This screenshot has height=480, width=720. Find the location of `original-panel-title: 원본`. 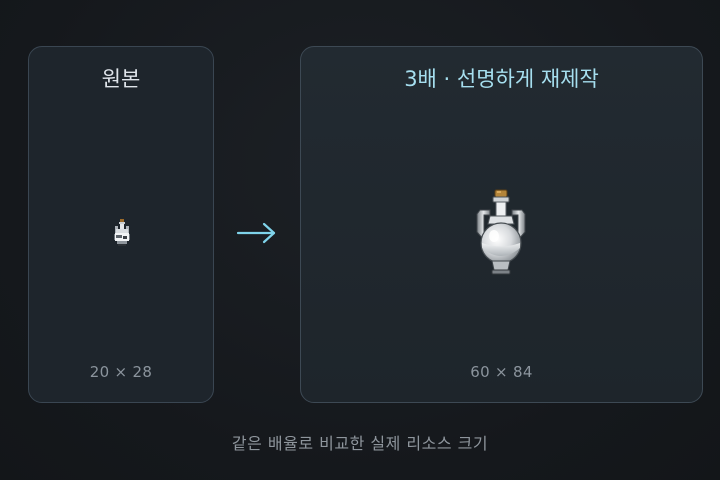

original-panel-title: 원본 is located at coordinates (121, 79).